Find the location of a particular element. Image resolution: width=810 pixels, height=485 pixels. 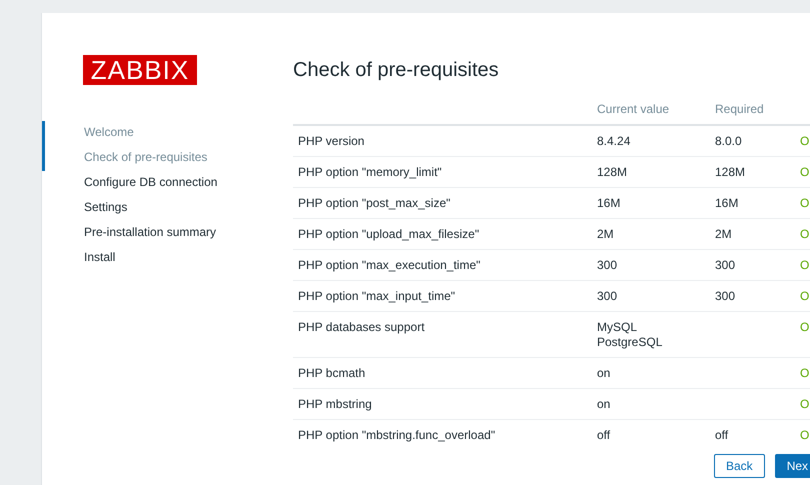

next-button: Nex is located at coordinates (792, 466).